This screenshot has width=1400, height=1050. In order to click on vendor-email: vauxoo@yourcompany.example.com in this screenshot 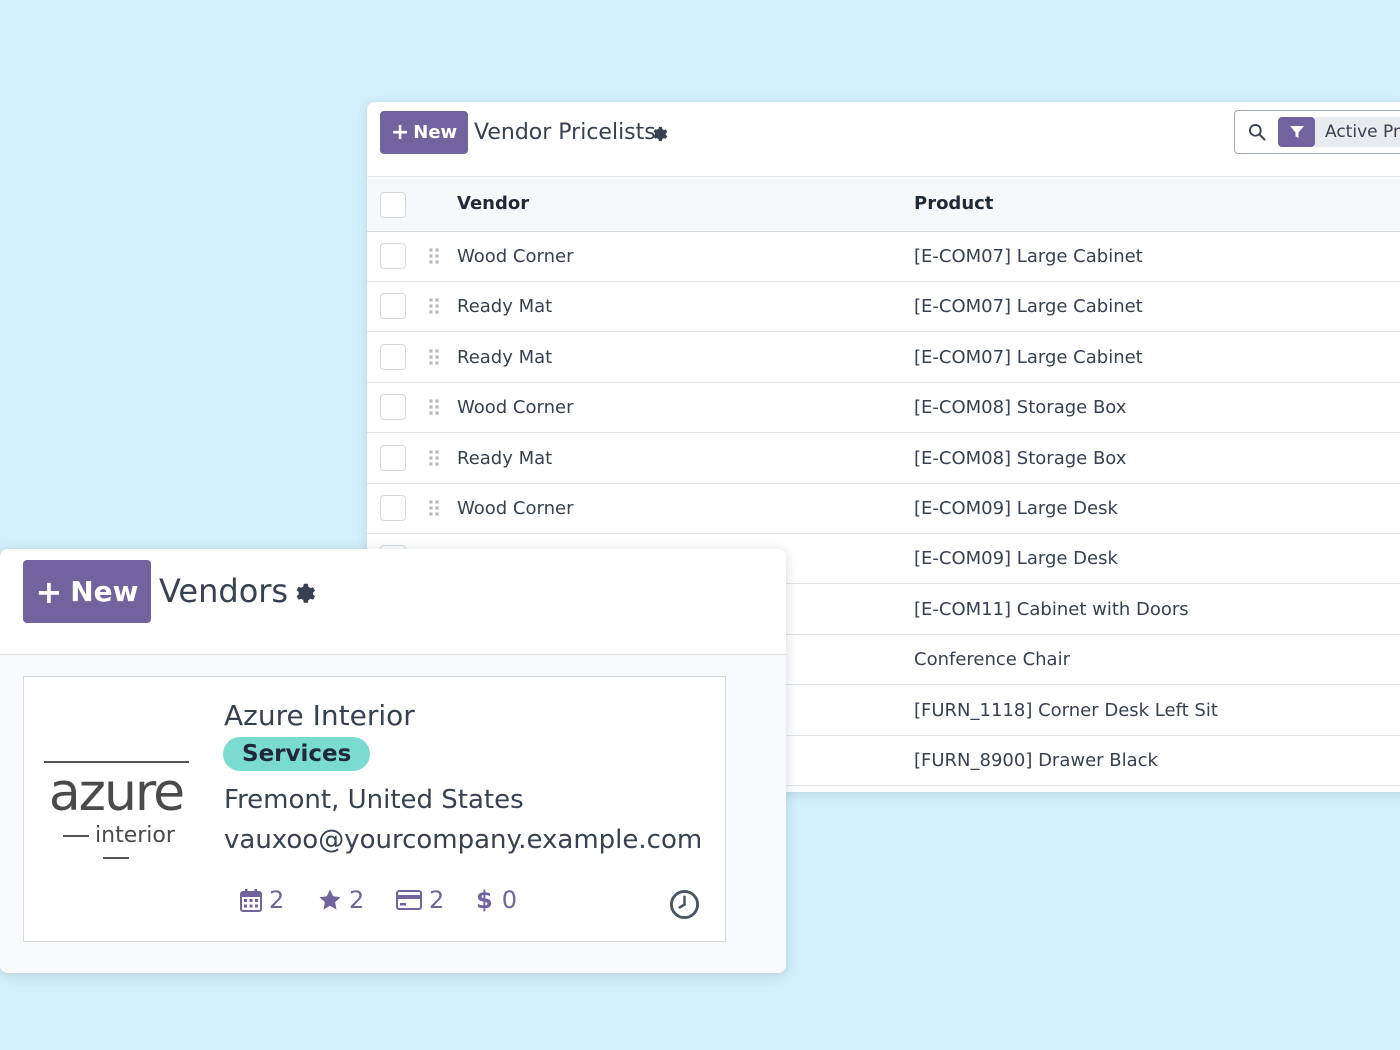, I will do `click(463, 840)`.